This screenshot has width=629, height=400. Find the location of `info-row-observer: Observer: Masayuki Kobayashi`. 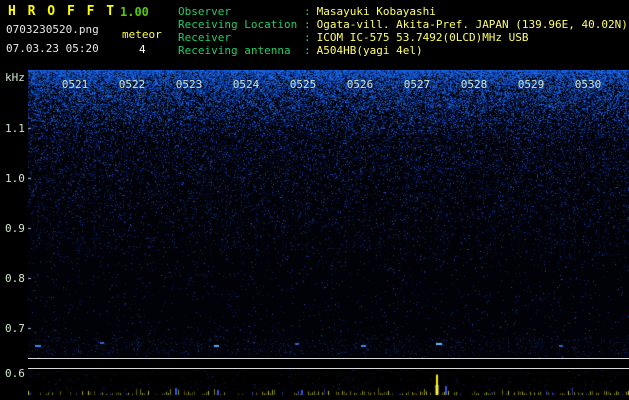

info-row-observer: Observer: Masayuki Kobayashi is located at coordinates (403, 11).